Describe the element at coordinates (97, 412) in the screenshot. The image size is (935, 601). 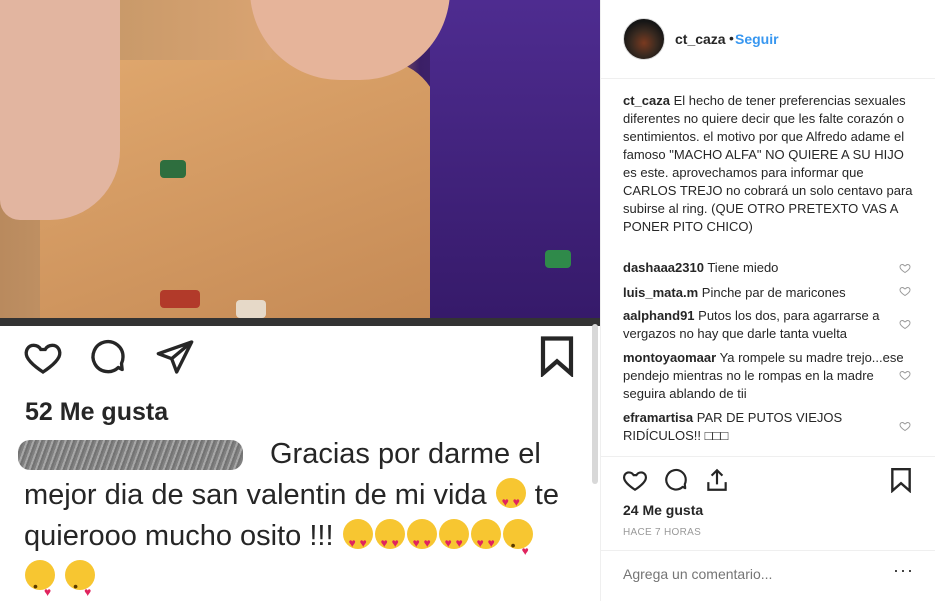
I see `image-likes-count: 52 Me gusta` at that location.